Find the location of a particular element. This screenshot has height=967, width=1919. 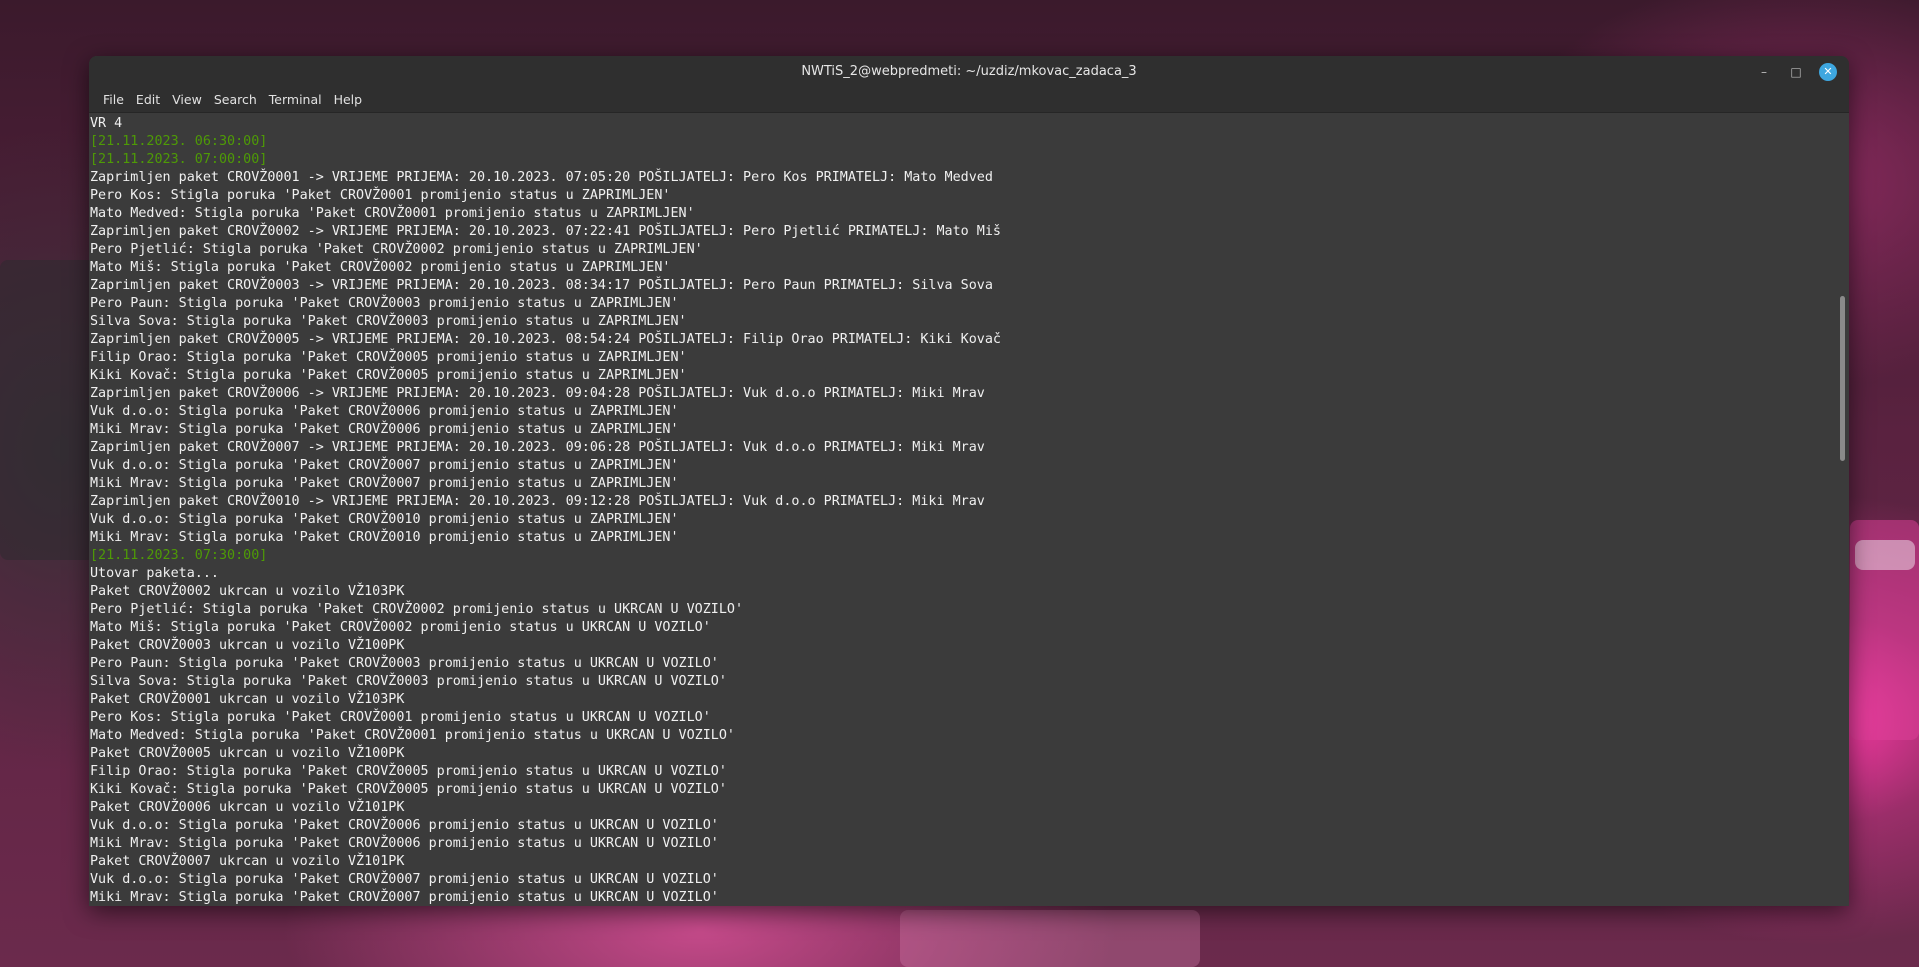

window-controls: – □ ✕ is located at coordinates (1796, 71).